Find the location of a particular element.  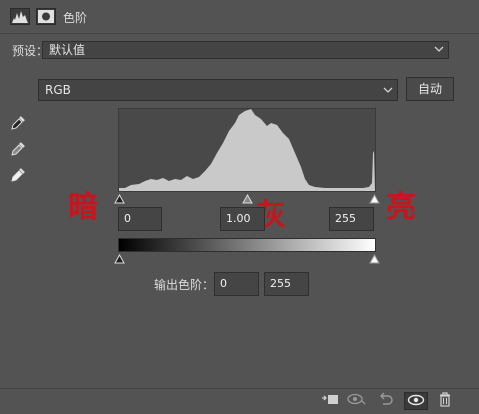

histogram is located at coordinates (247, 150).